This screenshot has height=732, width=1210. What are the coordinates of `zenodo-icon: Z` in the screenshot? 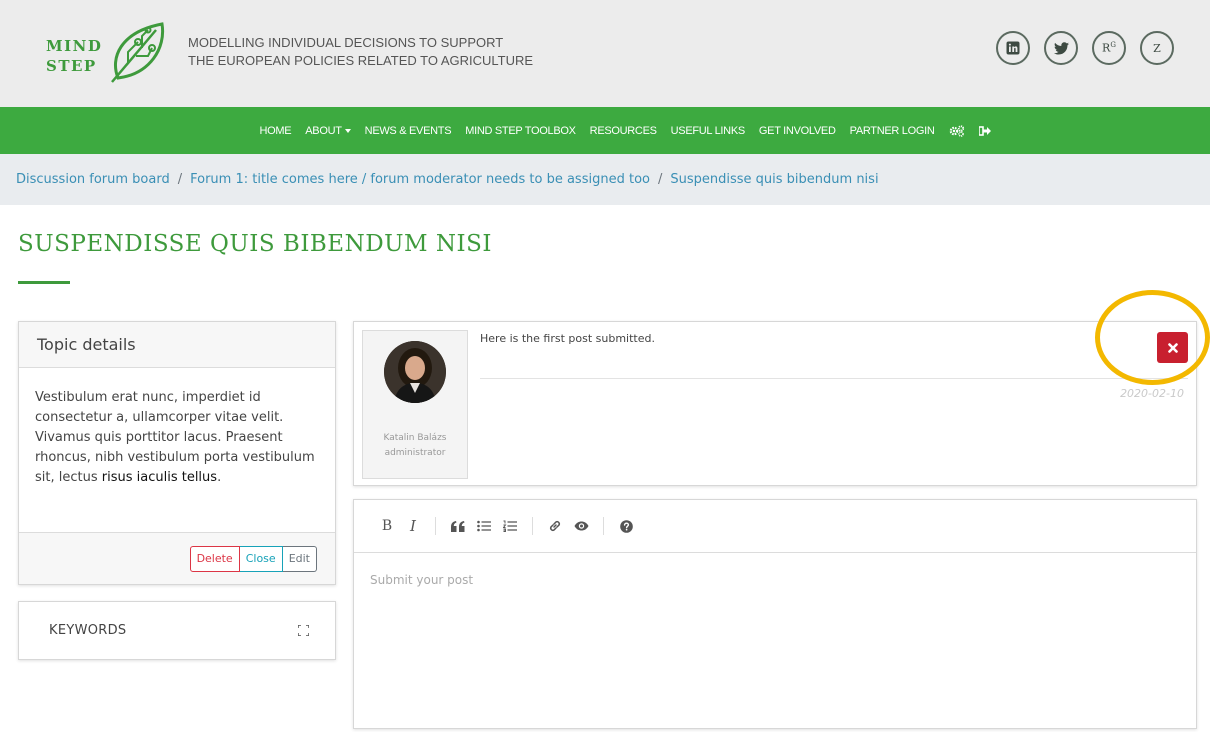 It's located at (1157, 48).